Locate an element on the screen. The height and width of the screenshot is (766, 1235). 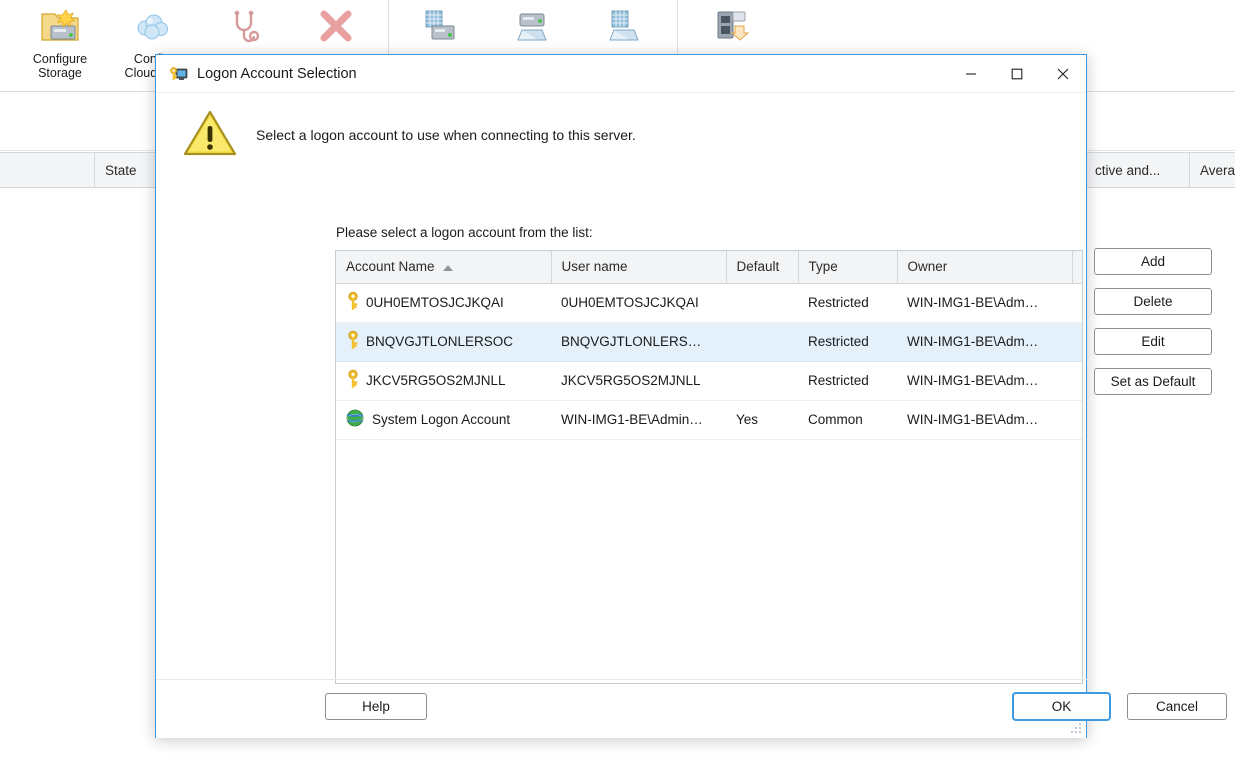
configure-storage-icon is located at coordinates (60, 28).